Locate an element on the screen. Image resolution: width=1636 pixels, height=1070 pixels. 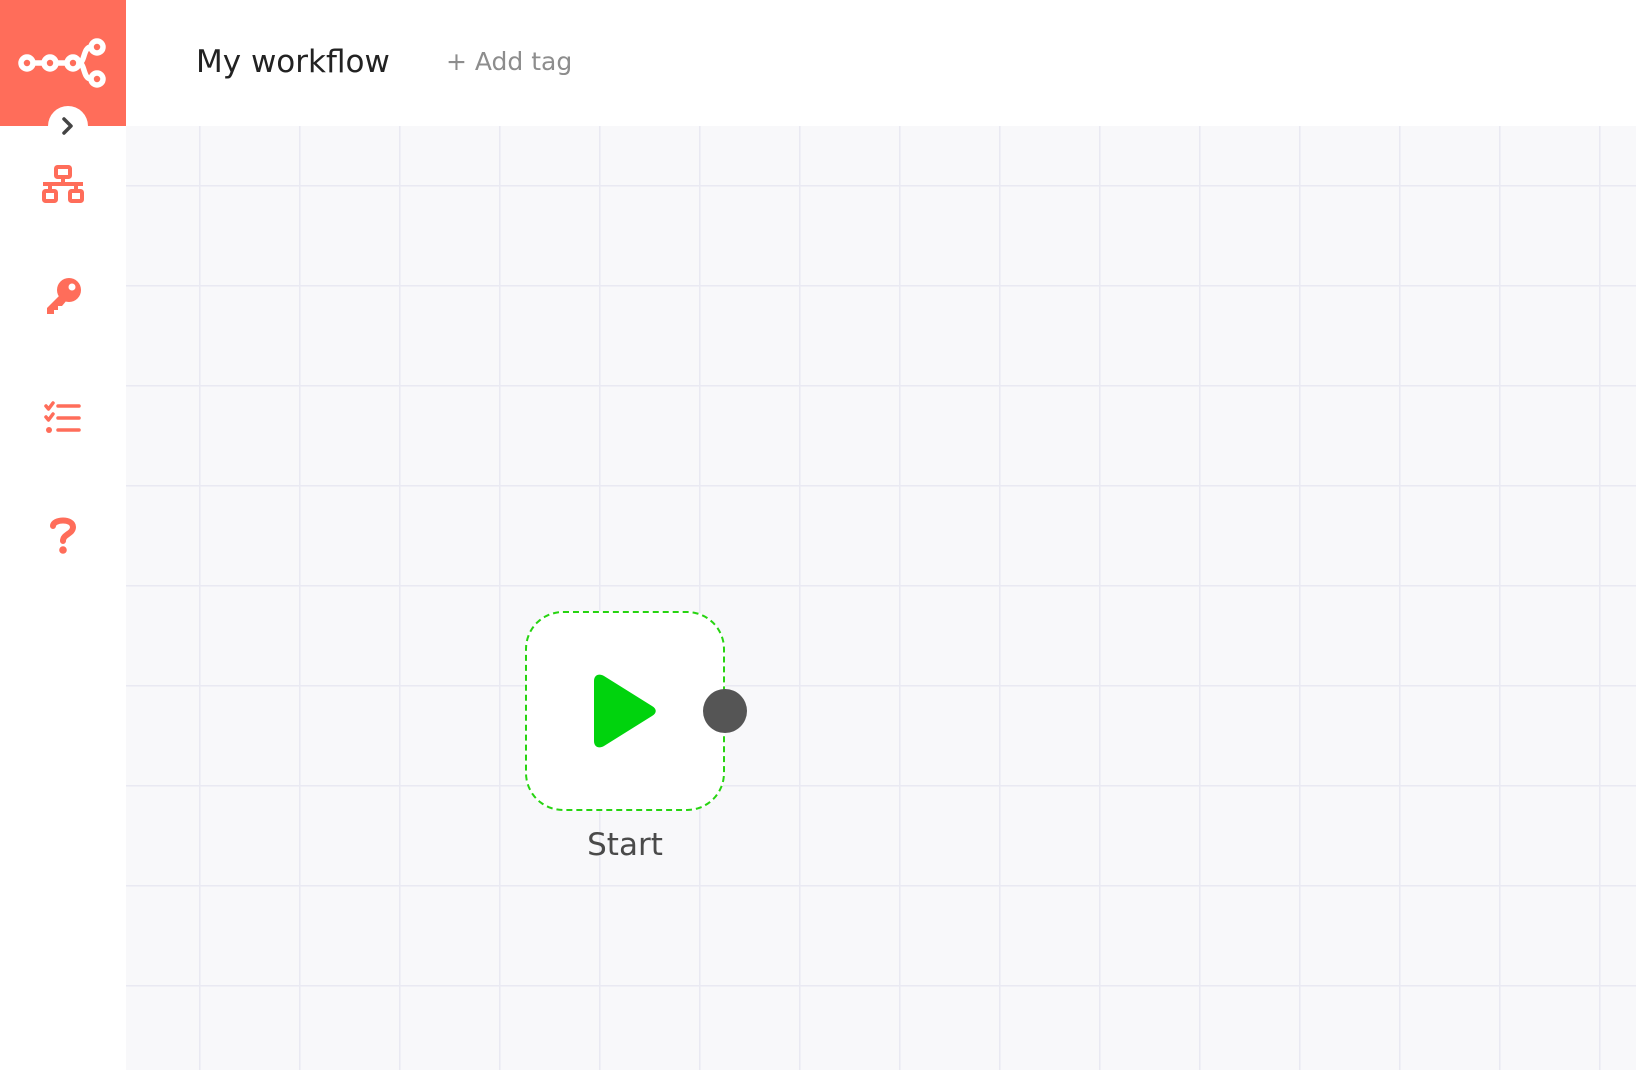
sidebar-item-workflows is located at coordinates (63, 184).